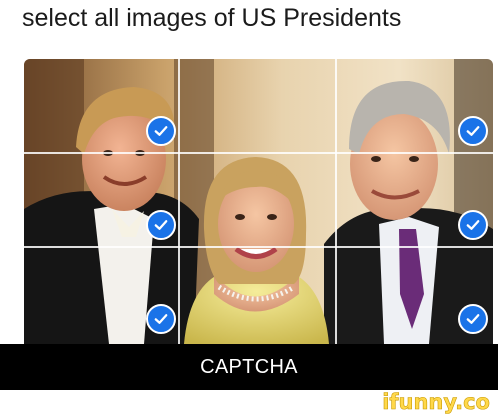  I want to click on caption-bar: CAPTCHA, so click(249, 367).